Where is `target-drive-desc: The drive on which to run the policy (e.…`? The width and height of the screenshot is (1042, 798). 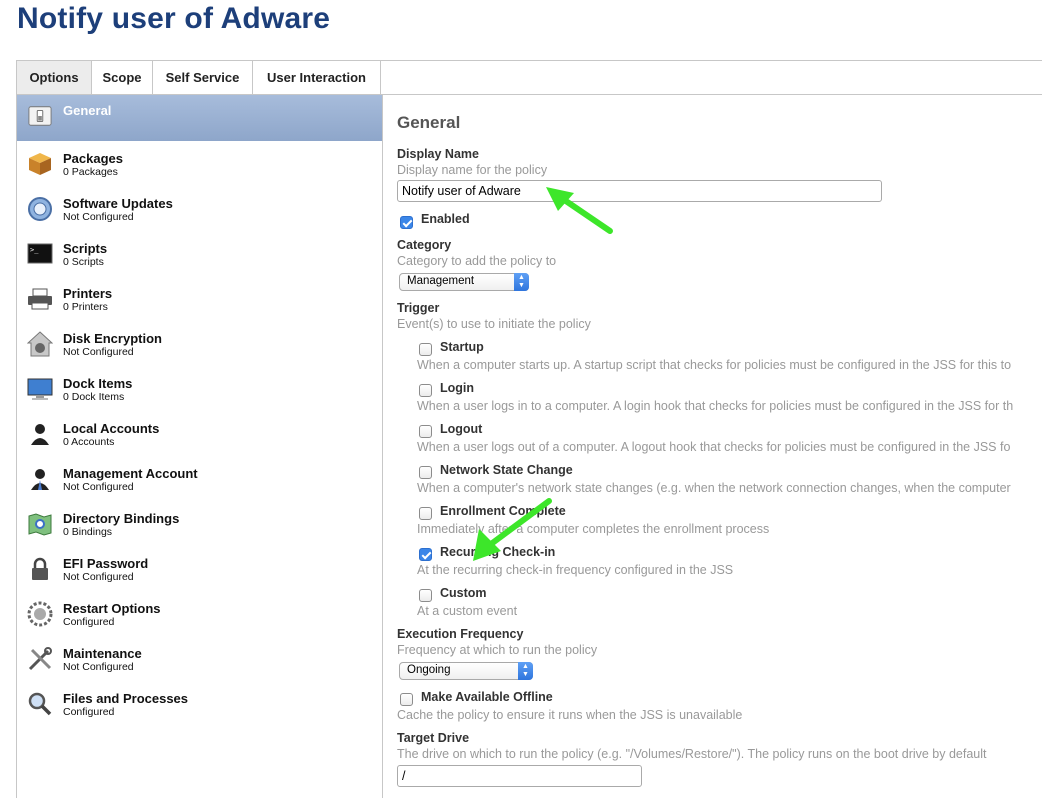
target-drive-desc: The drive on which to run the policy (e.… is located at coordinates (692, 754).